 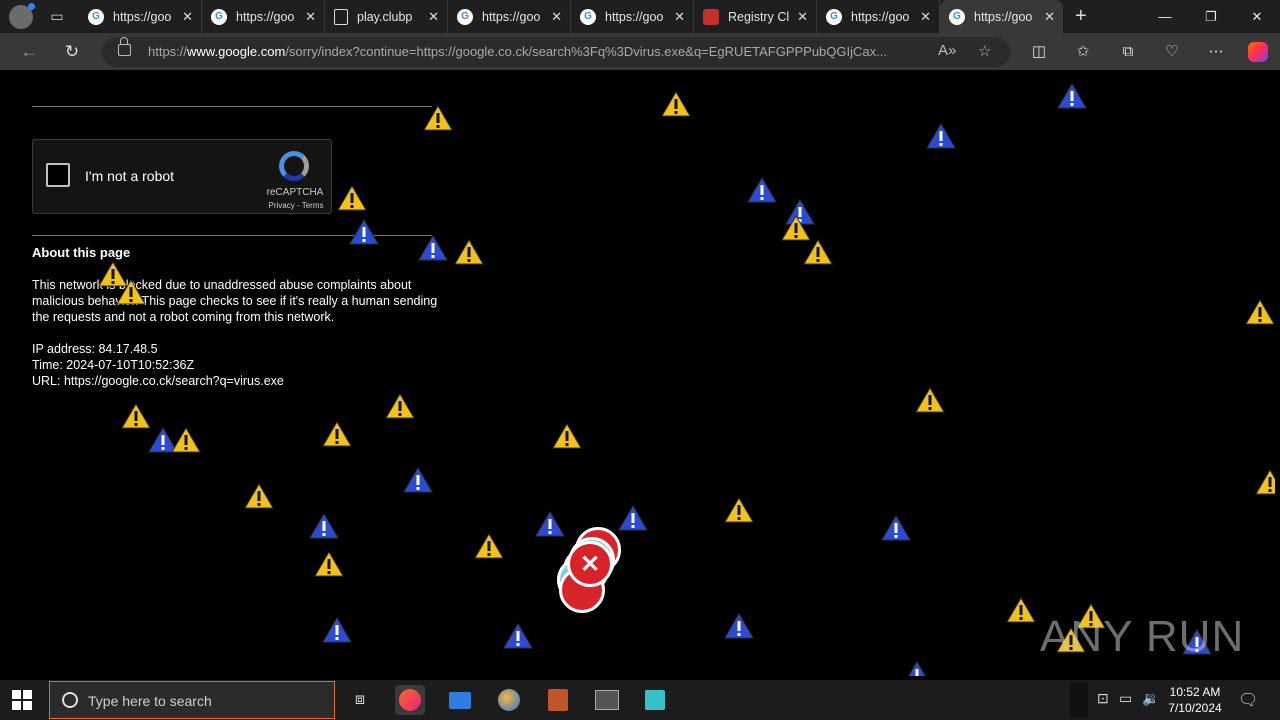 What do you see at coordinates (22, 700) in the screenshot?
I see `windows-start-icon` at bounding box center [22, 700].